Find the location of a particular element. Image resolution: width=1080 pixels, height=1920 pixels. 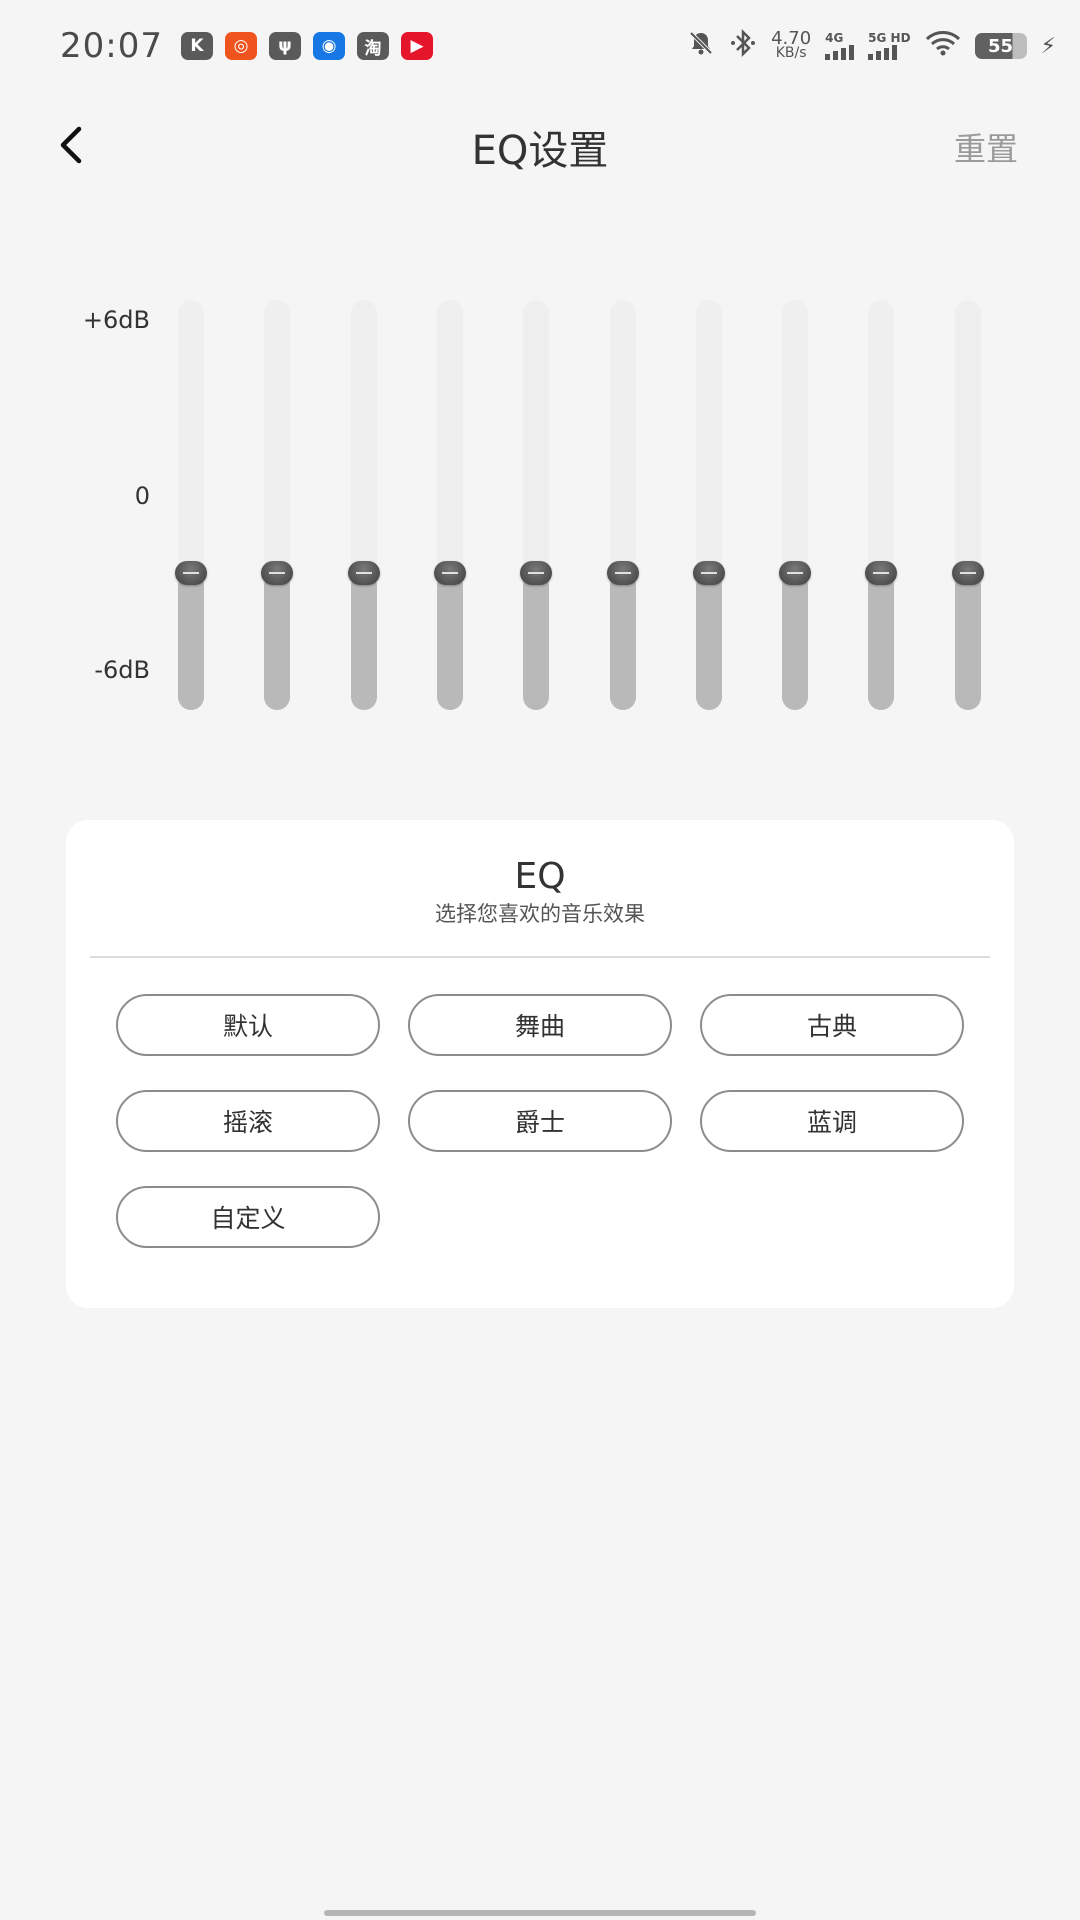

battery-level: 55 is located at coordinates (1001, 46).